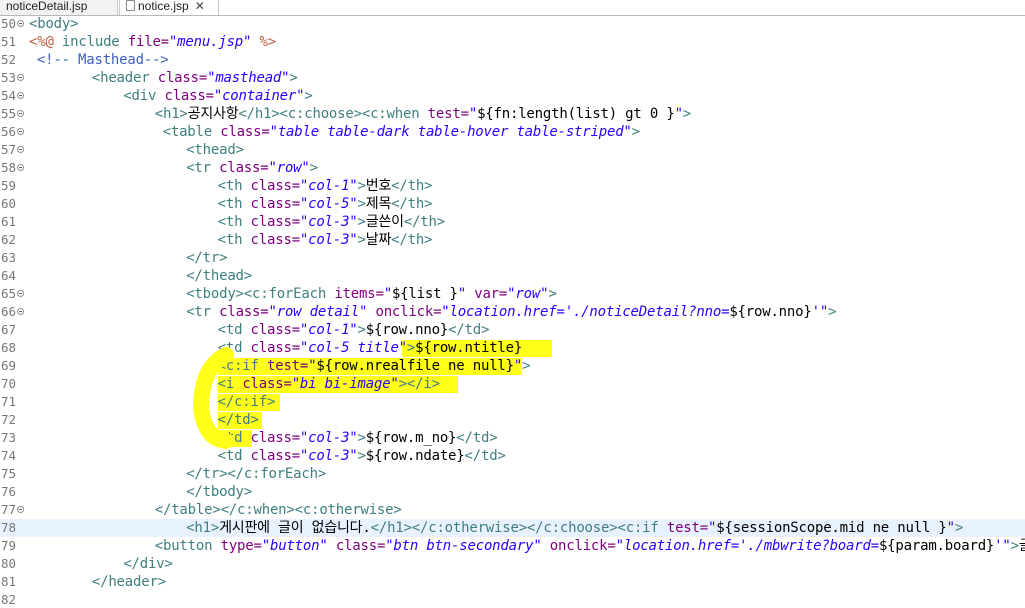 The height and width of the screenshot is (608, 1025). What do you see at coordinates (512, 60) in the screenshot?
I see `code-line-52: 52 <!-- Masthead-->` at bounding box center [512, 60].